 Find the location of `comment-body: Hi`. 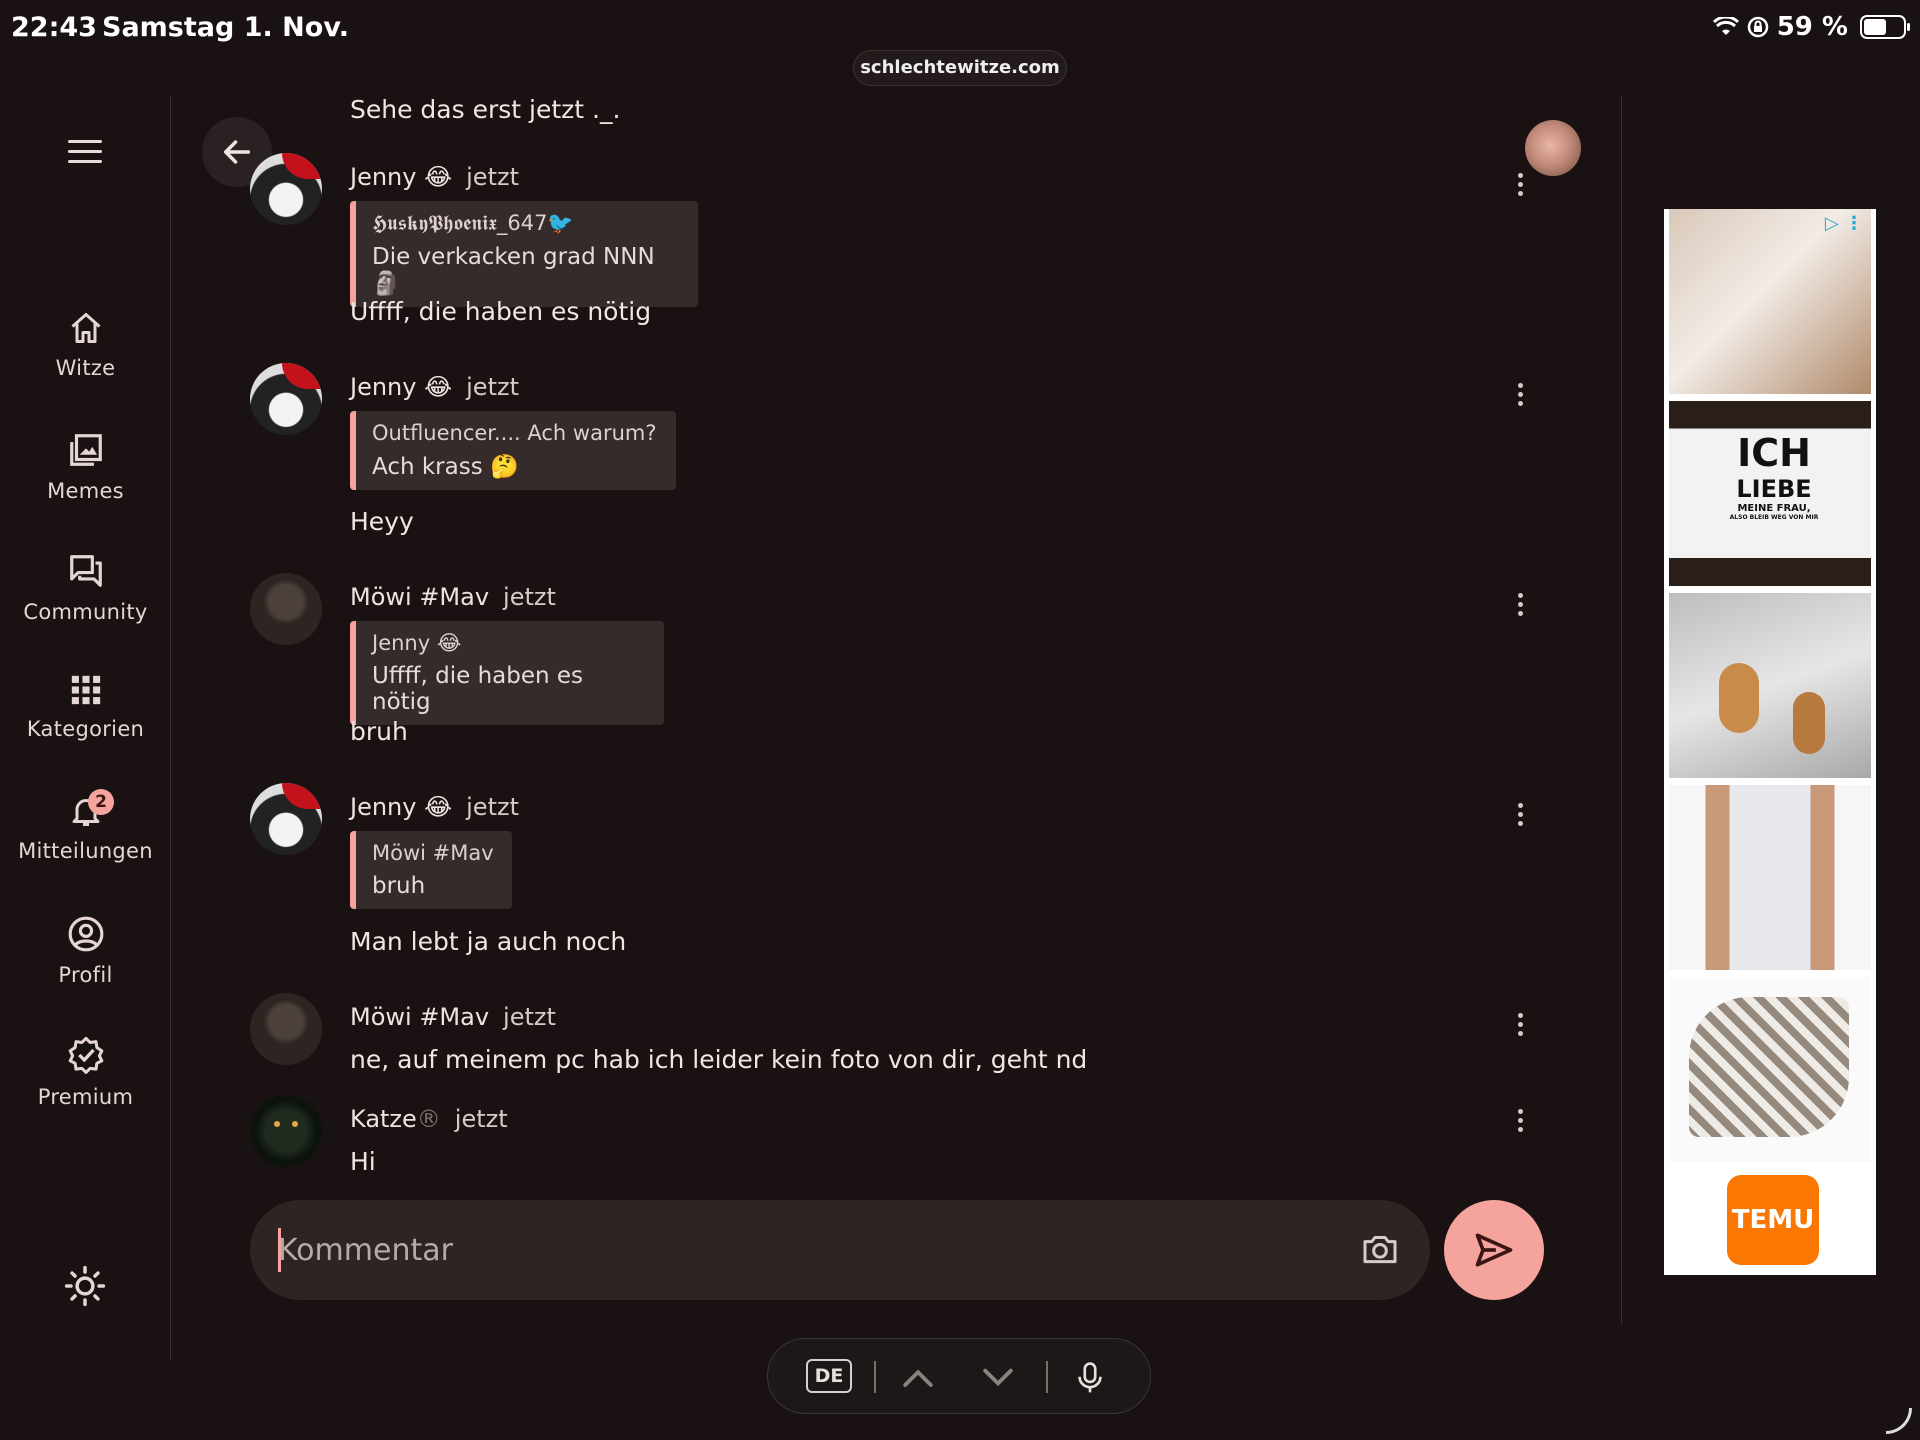

comment-body: Hi is located at coordinates (363, 1161).